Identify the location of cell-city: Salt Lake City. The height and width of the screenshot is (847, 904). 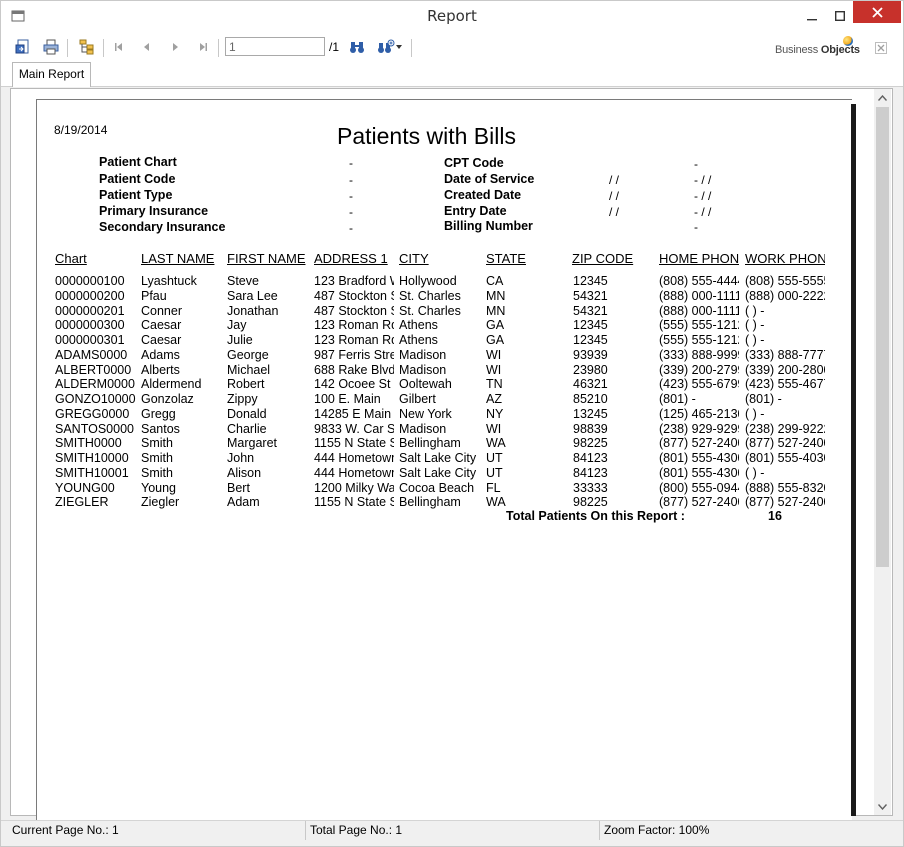
(438, 458).